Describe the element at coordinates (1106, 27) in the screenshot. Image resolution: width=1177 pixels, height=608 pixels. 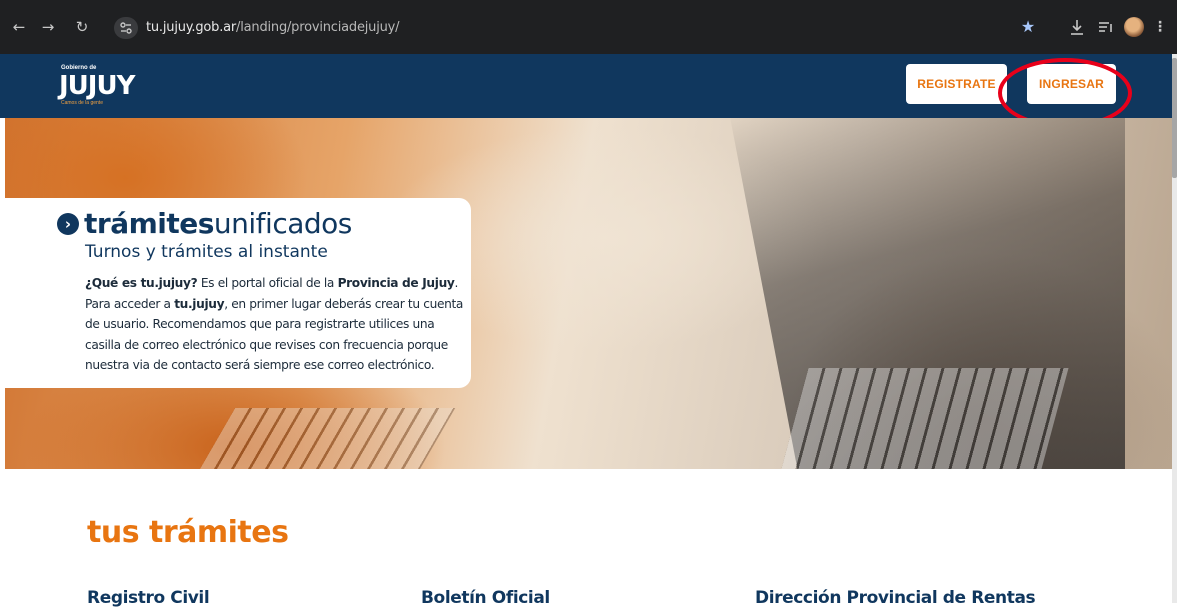
I see `reading-list-icon` at that location.